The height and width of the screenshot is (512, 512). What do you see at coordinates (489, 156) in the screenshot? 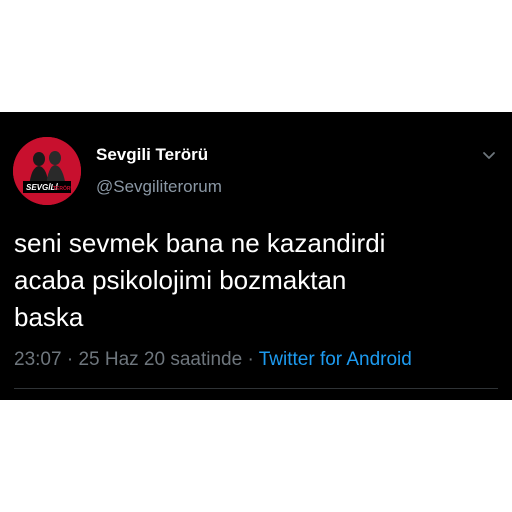
I see `chevron-down-icon` at bounding box center [489, 156].